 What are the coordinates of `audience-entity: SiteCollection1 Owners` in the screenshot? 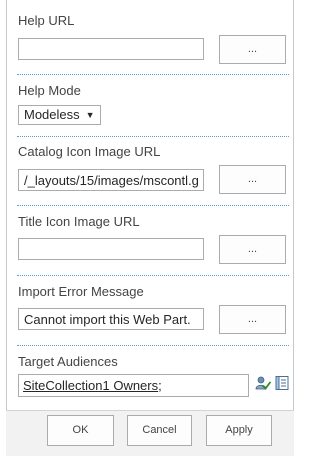 It's located at (90, 385).